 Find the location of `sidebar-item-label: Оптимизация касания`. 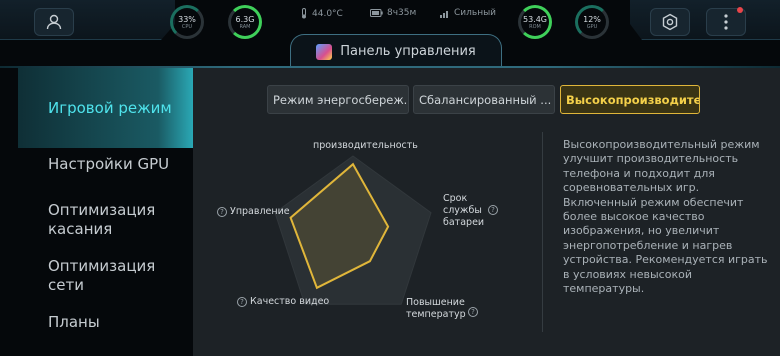

sidebar-item-label: Оптимизация касания is located at coordinates (102, 219).